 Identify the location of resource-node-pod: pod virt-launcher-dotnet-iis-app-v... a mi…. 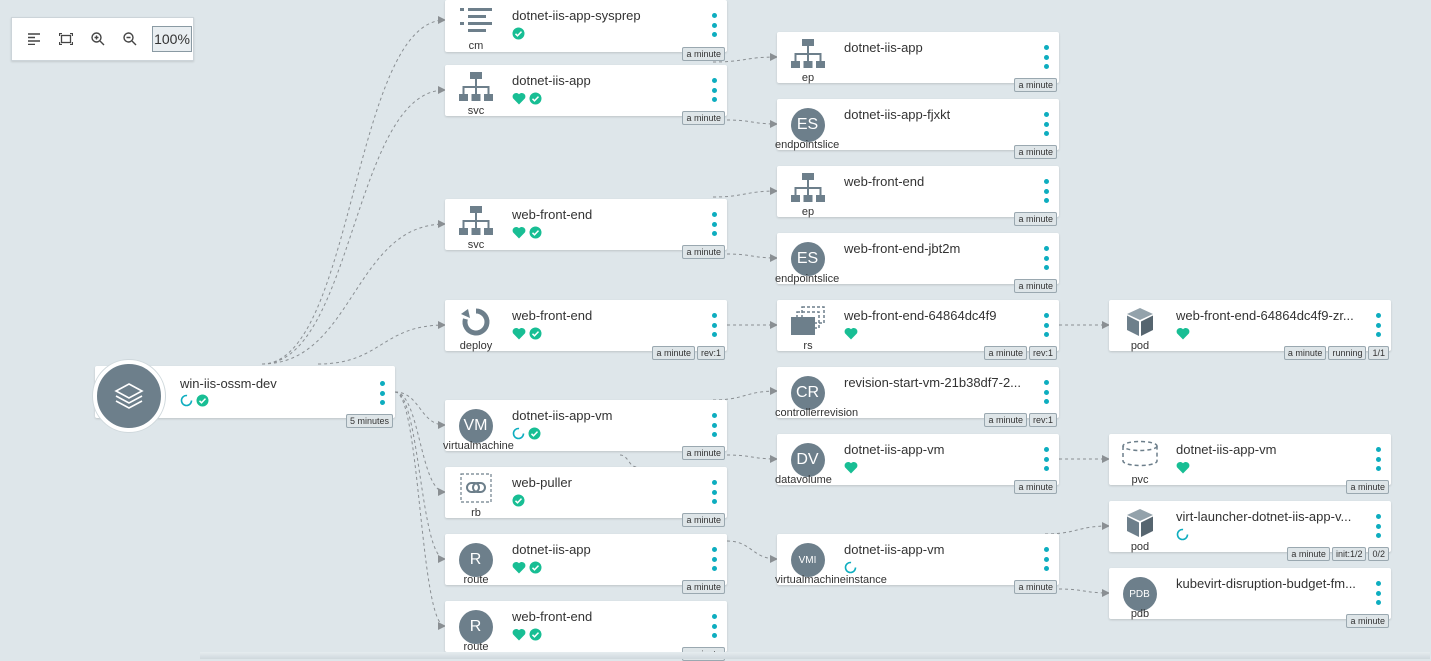
(1250, 531).